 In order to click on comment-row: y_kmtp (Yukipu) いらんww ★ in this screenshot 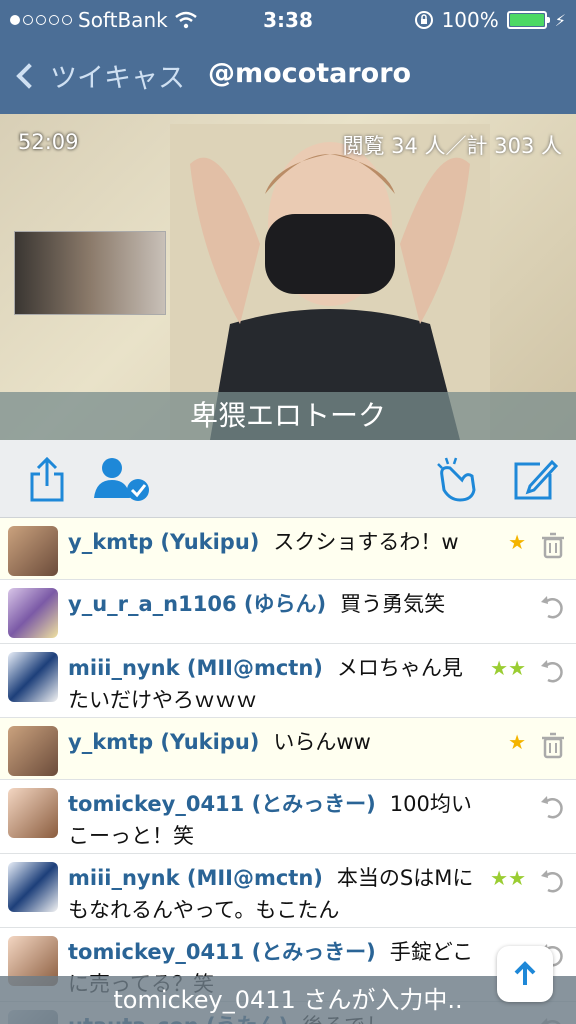, I will do `click(288, 749)`.